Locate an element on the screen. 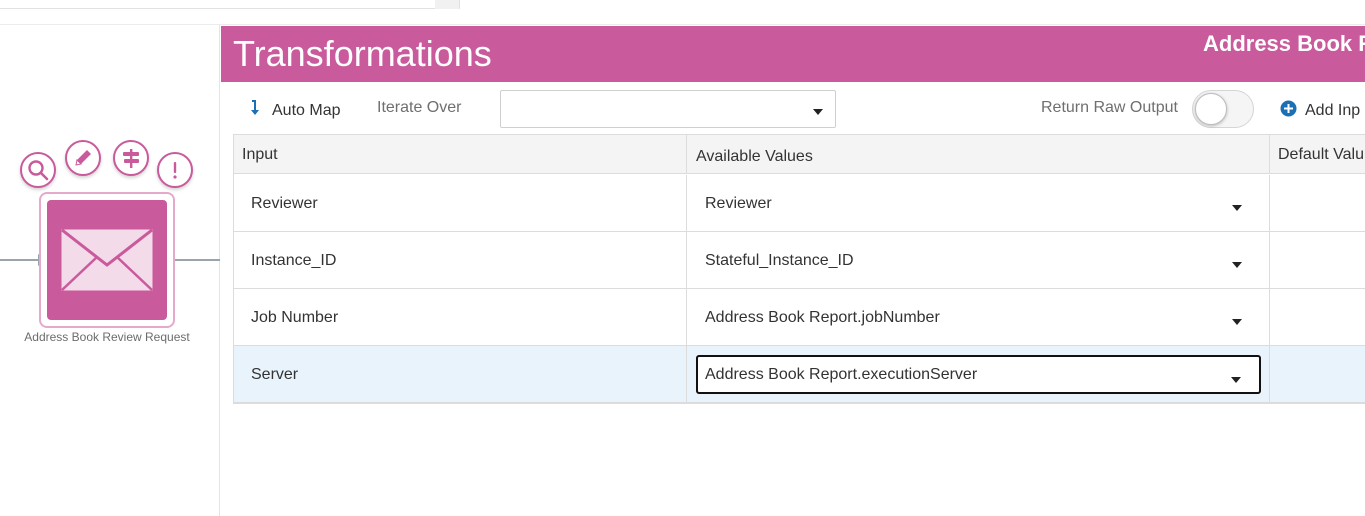 The height and width of the screenshot is (516, 1365). panel-subtitle: Address Book R is located at coordinates (1284, 43).